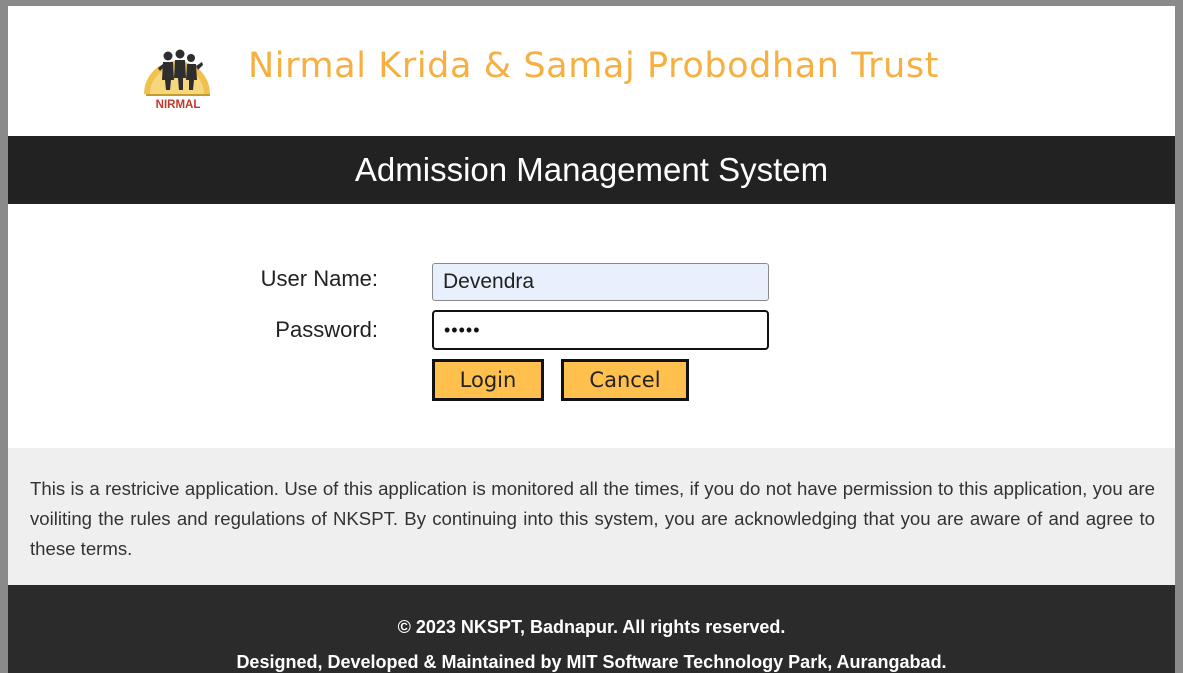 This screenshot has height=673, width=1183. I want to click on logo-text: NIRMAL, so click(178, 105).